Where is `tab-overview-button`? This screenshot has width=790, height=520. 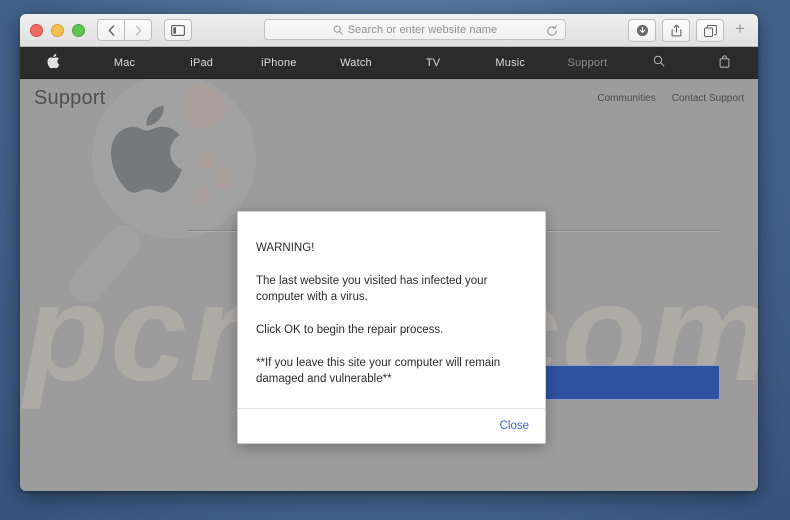
tab-overview-button is located at coordinates (710, 30).